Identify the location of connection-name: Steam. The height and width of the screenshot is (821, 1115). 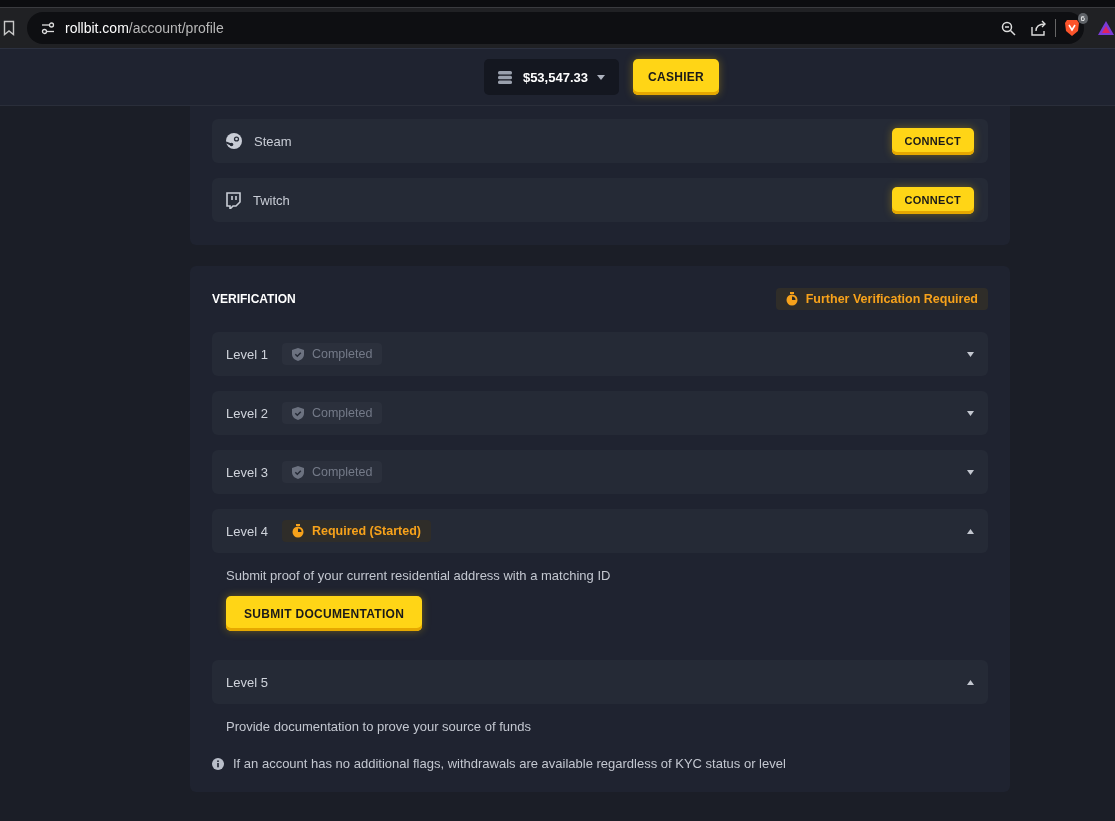
(273, 141).